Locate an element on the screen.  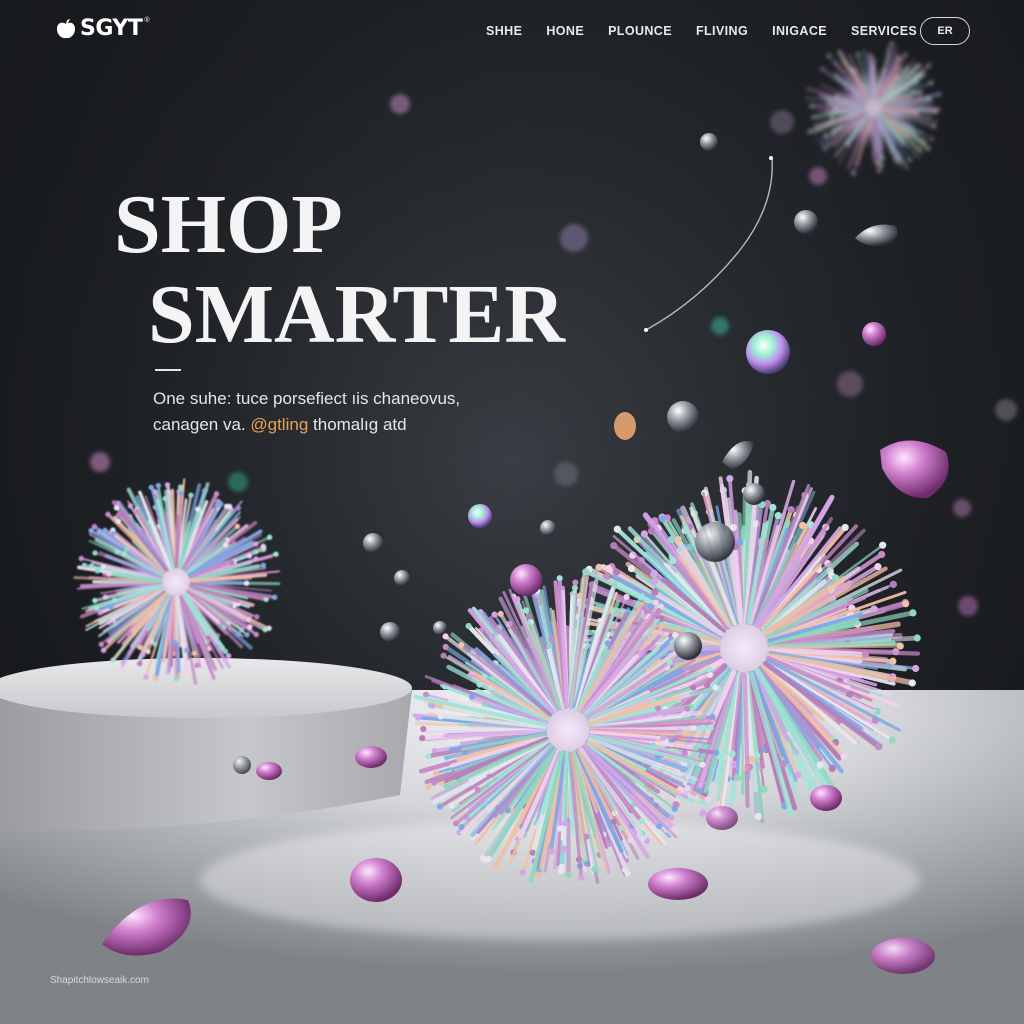
subtitle-accent-text: @gtling is located at coordinates (279, 424).